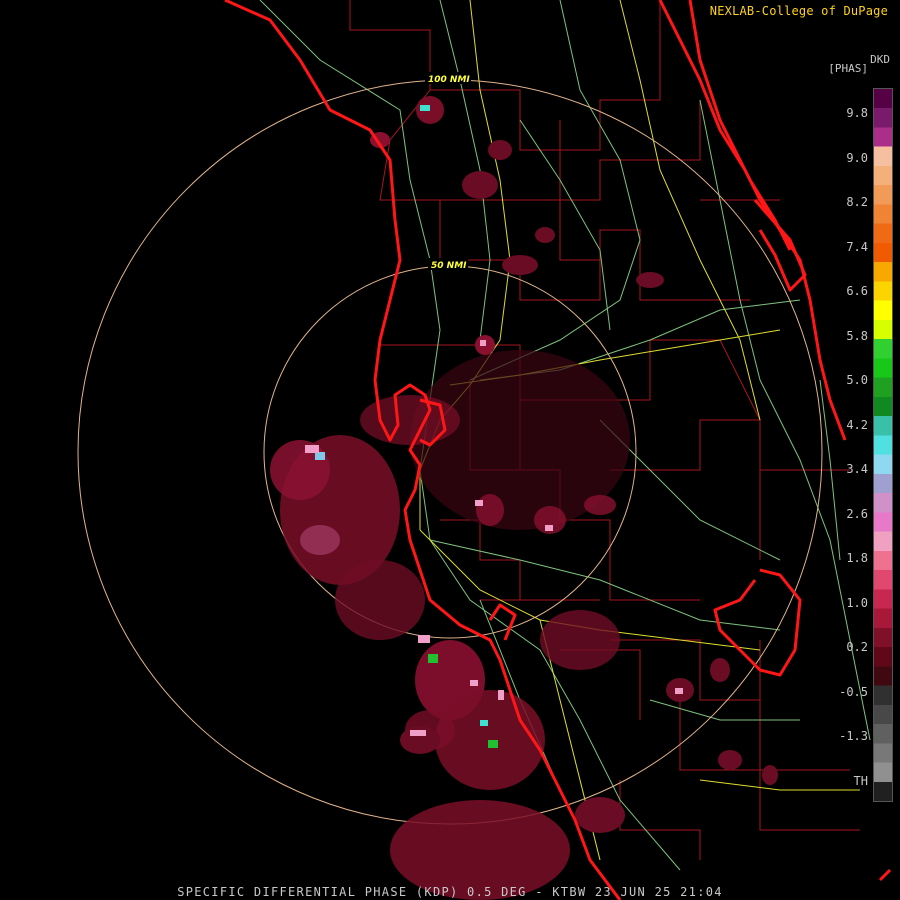  I want to click on color-scale-label: 5.0, so click(857, 380).